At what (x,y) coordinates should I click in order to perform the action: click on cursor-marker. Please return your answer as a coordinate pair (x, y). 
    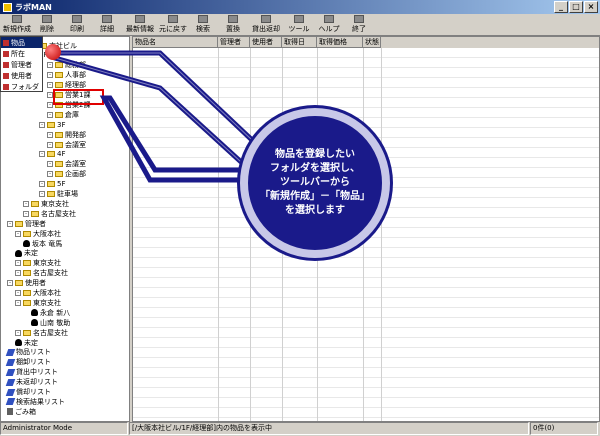
    Looking at the image, I should click on (53, 52).